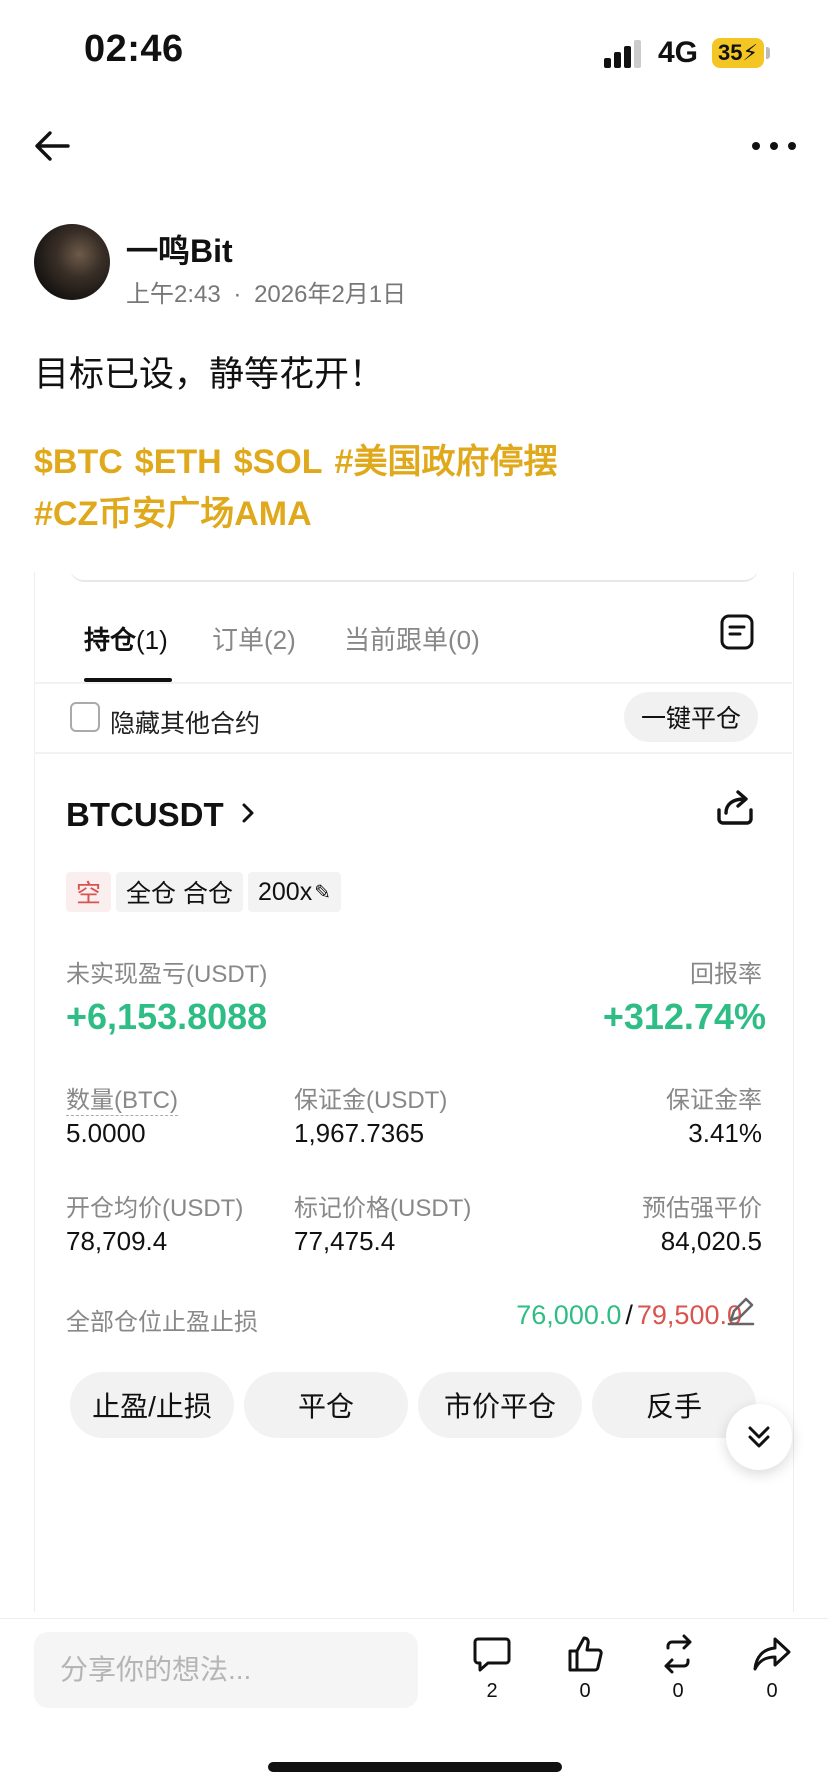 The image size is (828, 1792). I want to click on entry-price-value: 78,709.4, so click(117, 1241).